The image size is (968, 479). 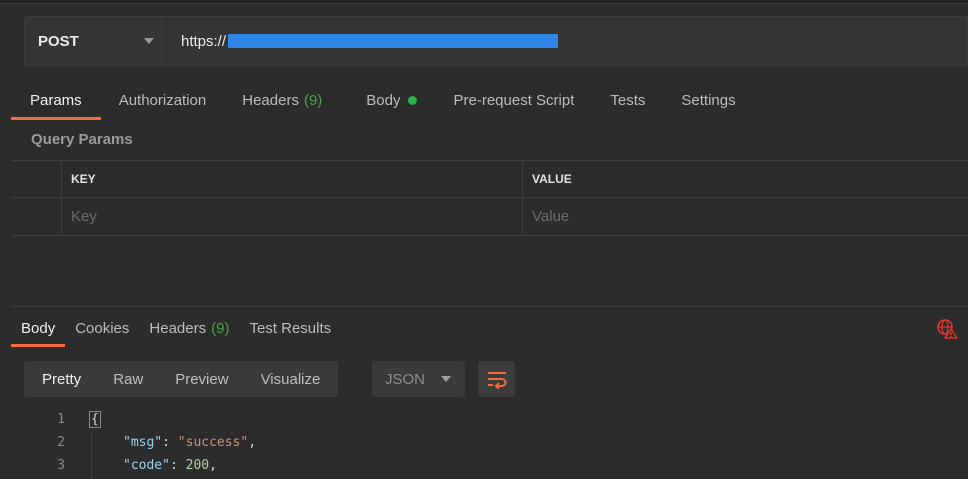 I want to click on wrap-lines-icon, so click(x=496, y=380).